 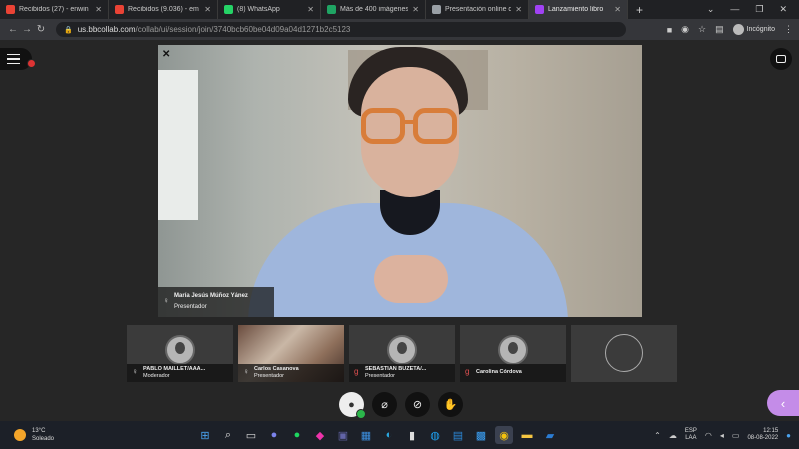 What do you see at coordinates (736, 435) in the screenshot?
I see `battery-icon: ▭` at bounding box center [736, 435].